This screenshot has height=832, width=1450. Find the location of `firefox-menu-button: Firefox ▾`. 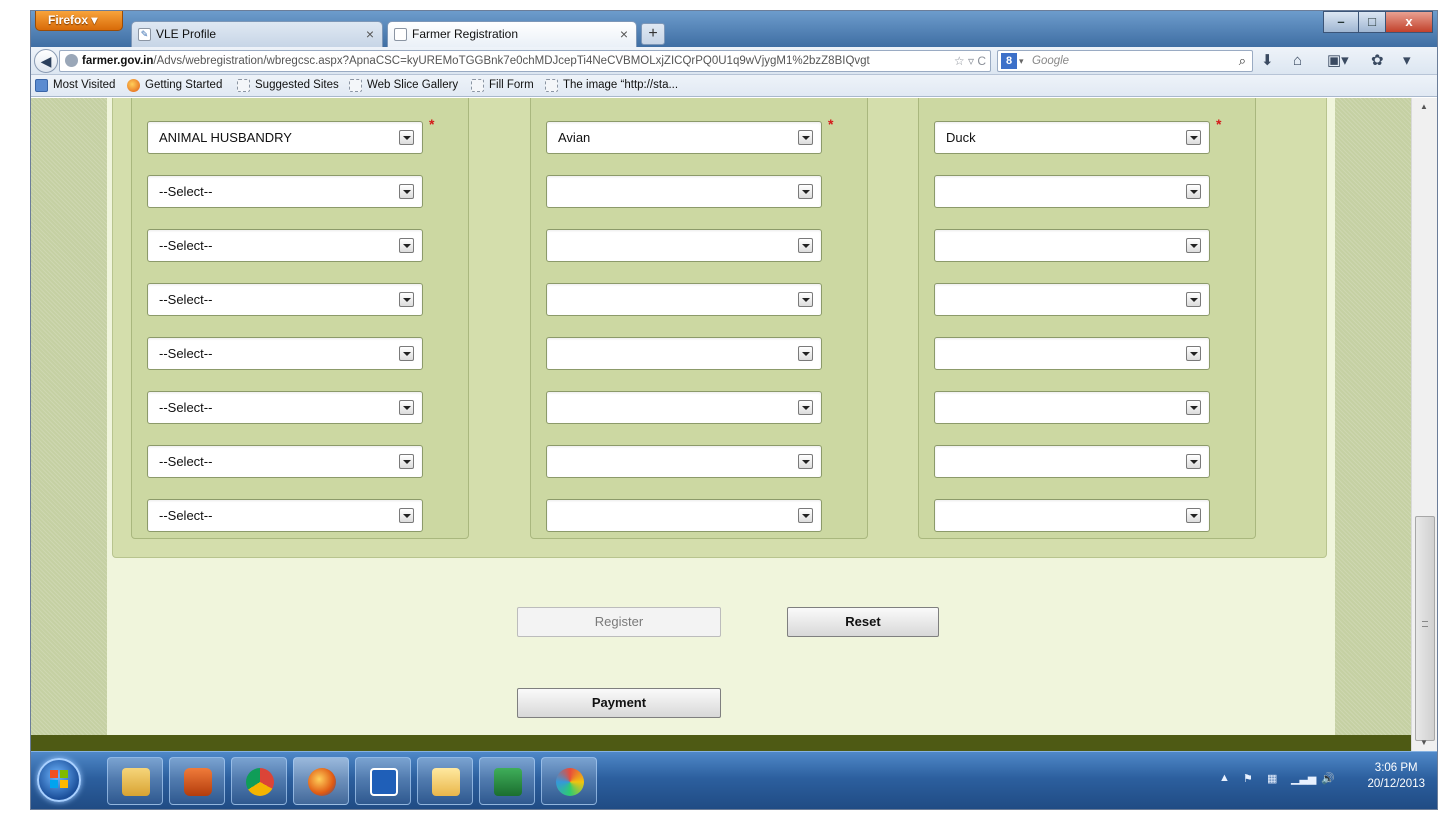

firefox-menu-button: Firefox ▾ is located at coordinates (79, 21).